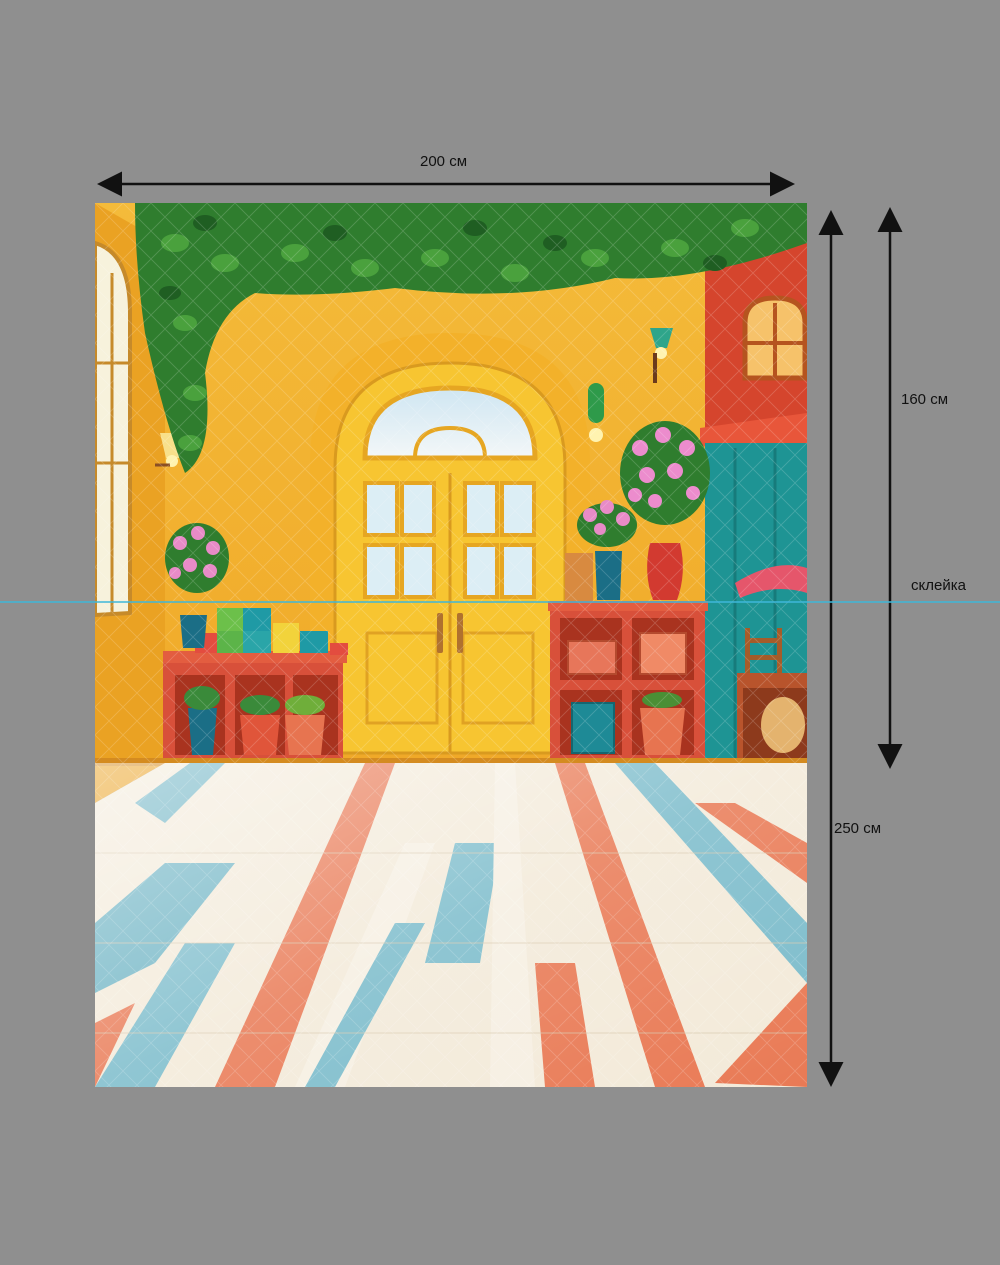 Image resolution: width=1000 pixels, height=1265 pixels. I want to click on width-label: 200 см, so click(444, 161).